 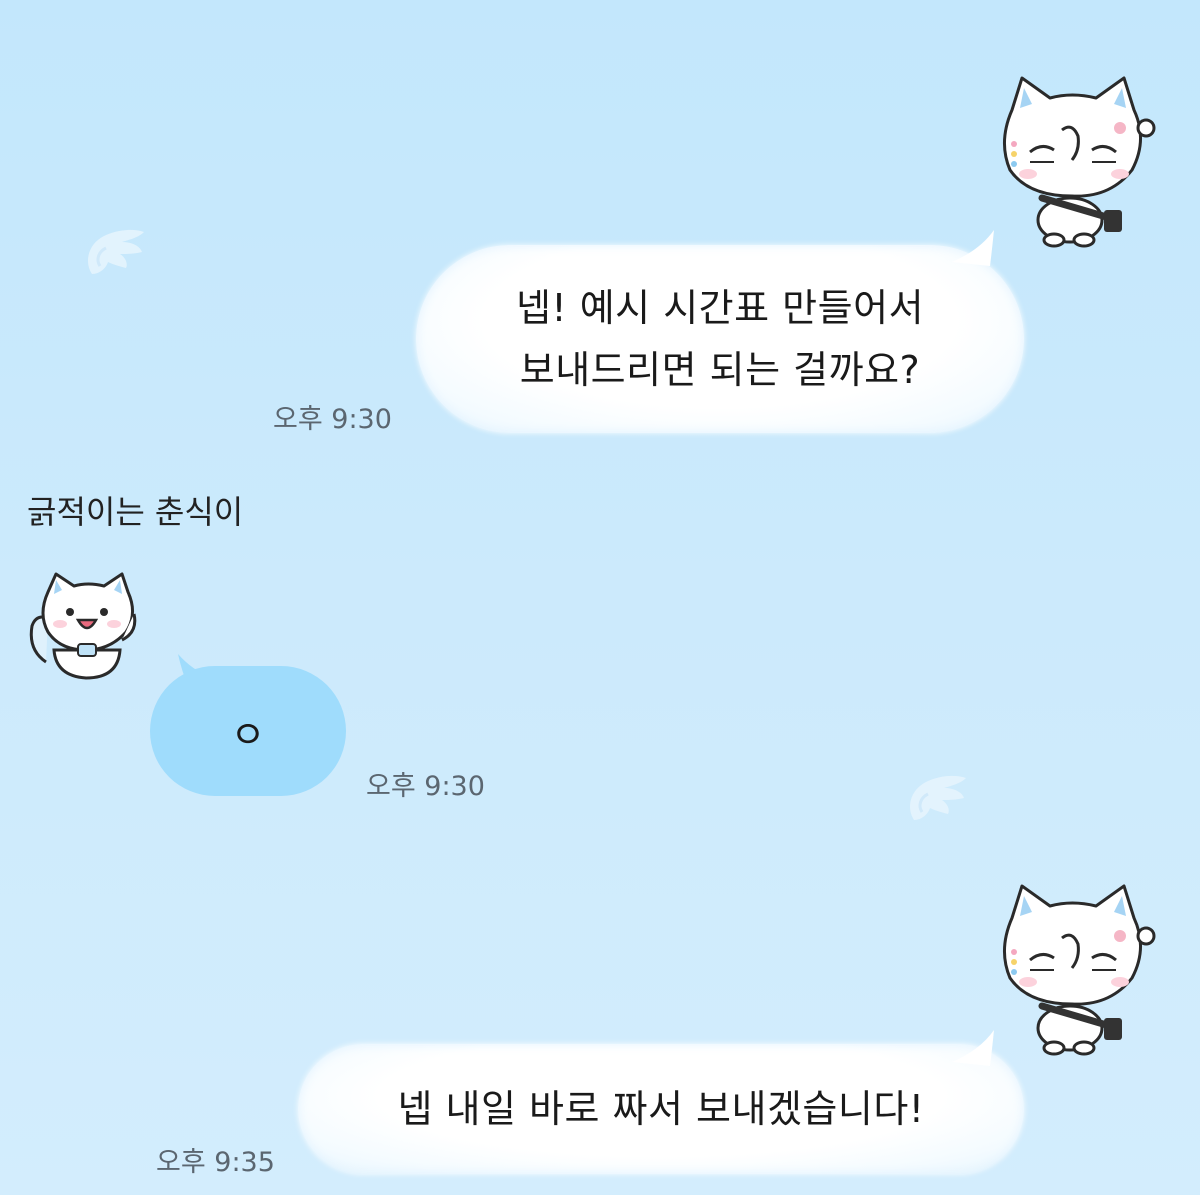 What do you see at coordinates (87, 626) in the screenshot?
I see `sender-avatar-icon` at bounding box center [87, 626].